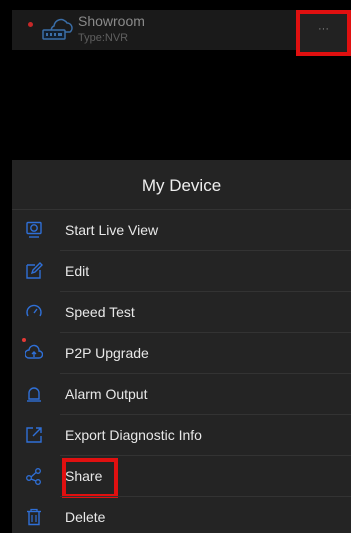 The height and width of the screenshot is (533, 351). Describe the element at coordinates (323, 33) in the screenshot. I see `more-button: ···` at that location.